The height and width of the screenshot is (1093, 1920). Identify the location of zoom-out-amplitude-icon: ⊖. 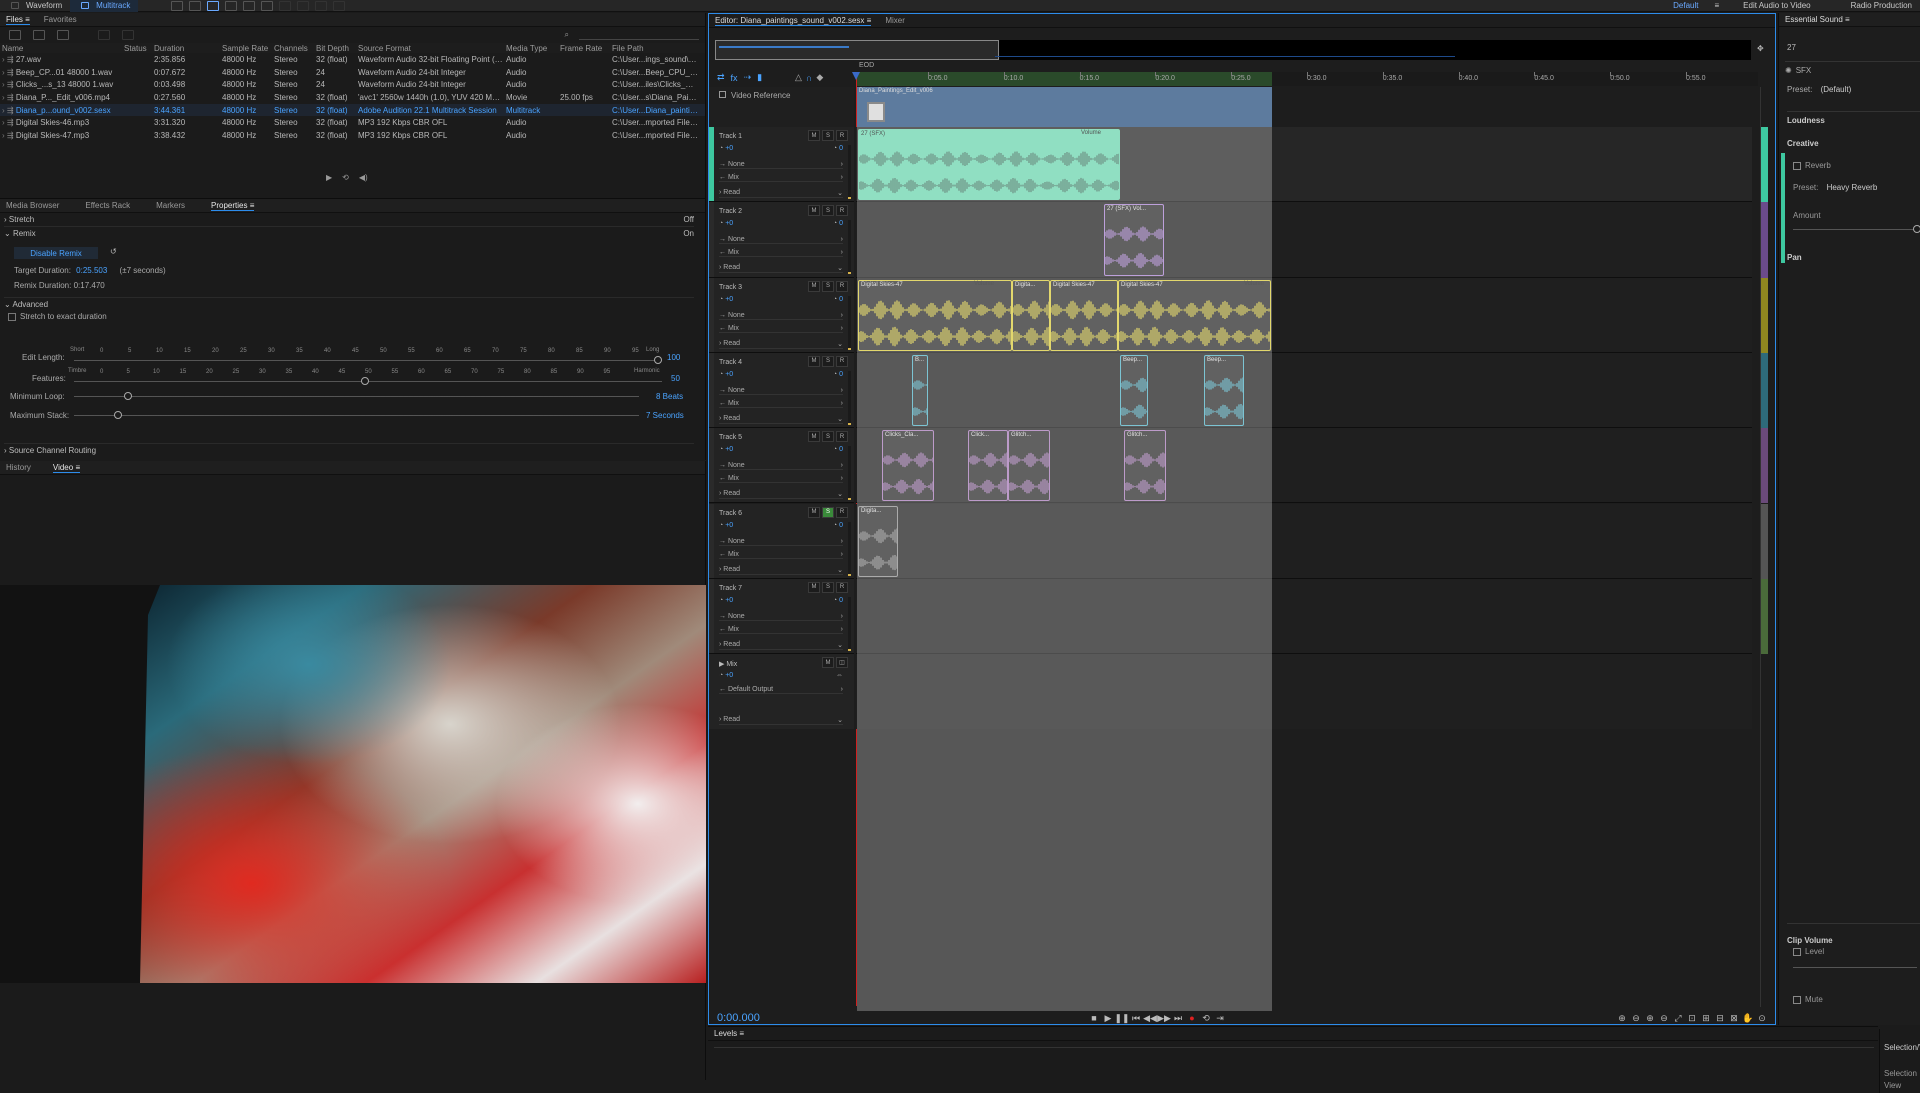
(1636, 1018).